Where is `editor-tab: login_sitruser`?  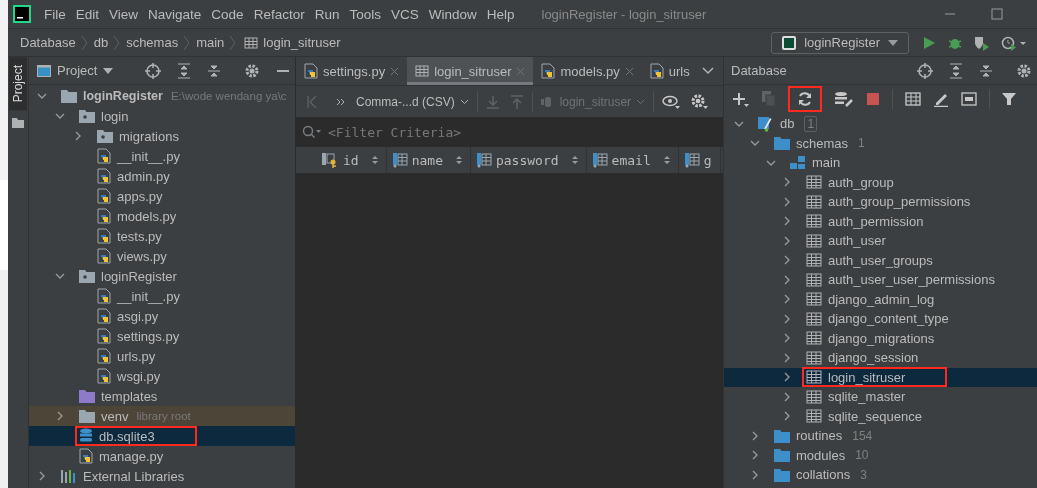 editor-tab: login_sitruser is located at coordinates (470, 71).